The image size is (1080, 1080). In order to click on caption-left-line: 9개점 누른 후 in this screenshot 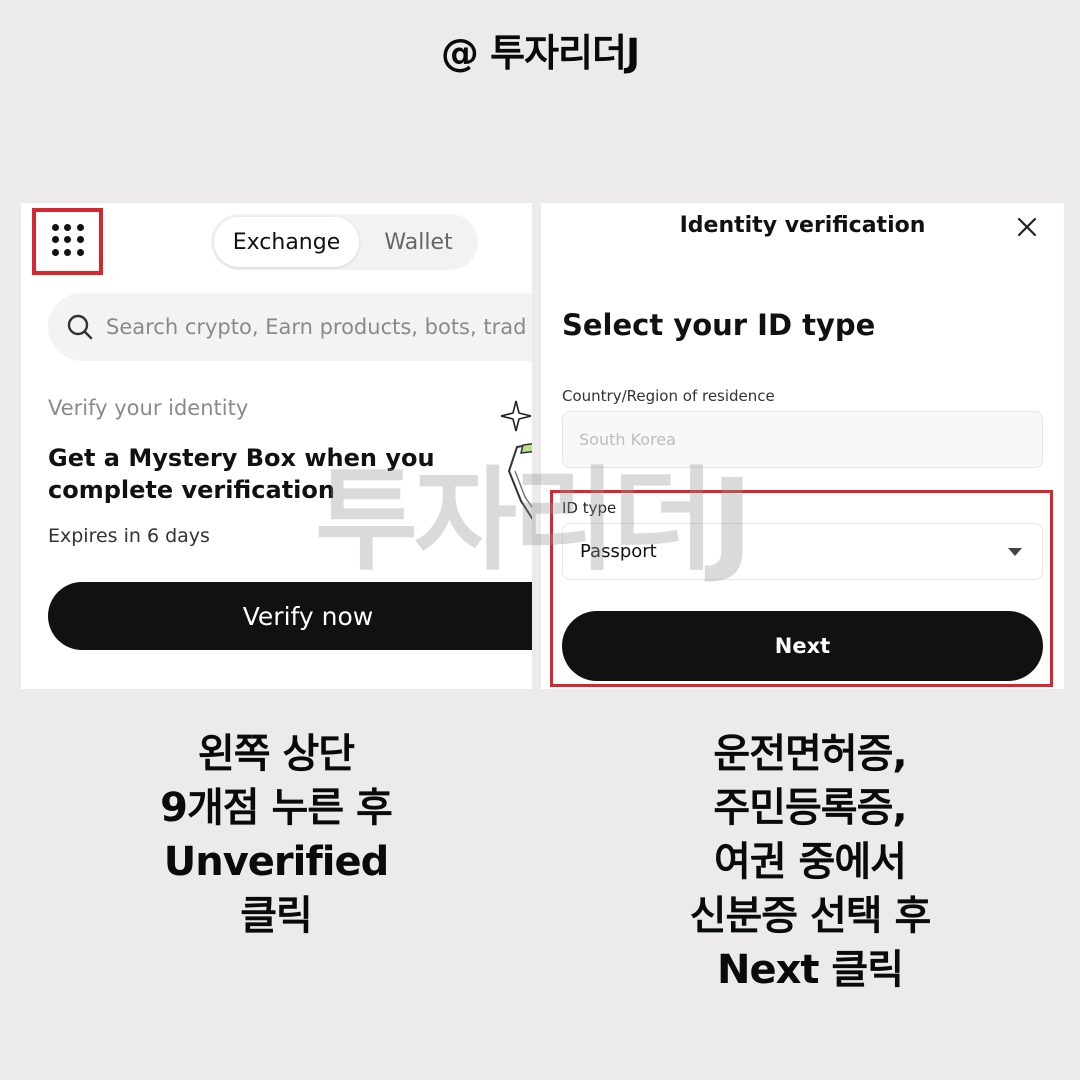, I will do `click(276, 808)`.